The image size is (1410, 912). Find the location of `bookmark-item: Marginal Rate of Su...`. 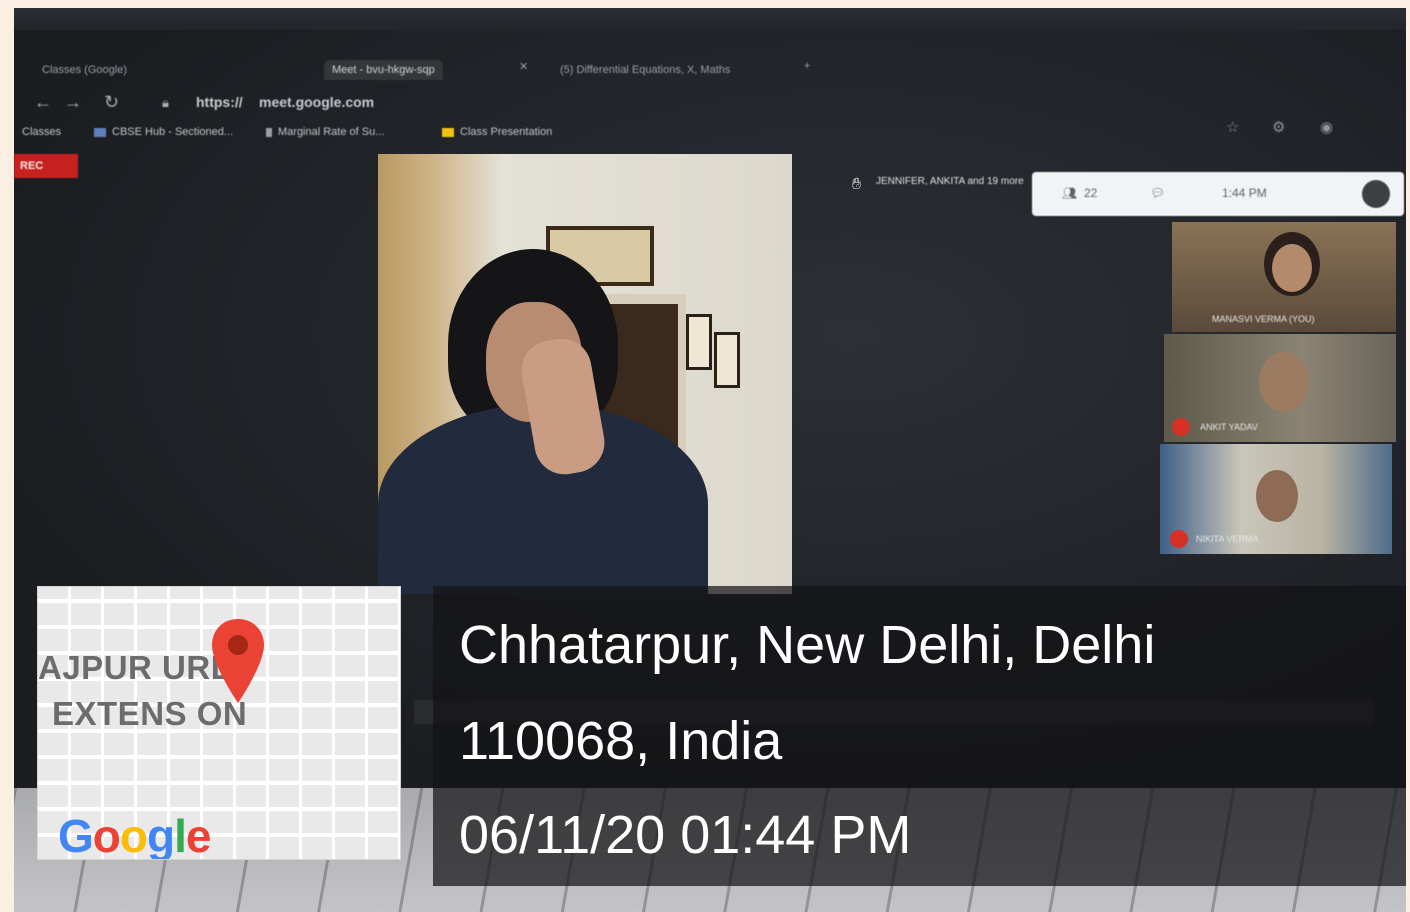

bookmark-item: Marginal Rate of Su... is located at coordinates (325, 132).